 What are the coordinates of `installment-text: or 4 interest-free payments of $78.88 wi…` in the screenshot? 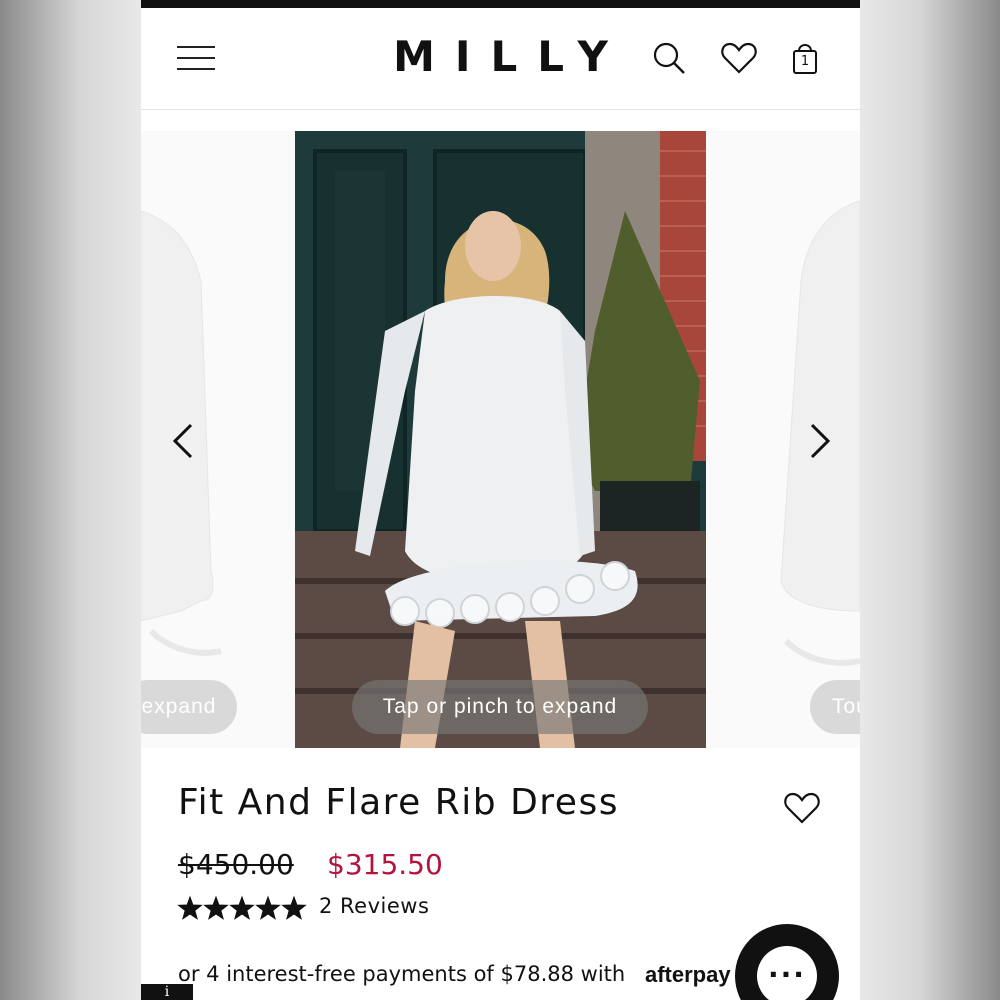 It's located at (402, 974).